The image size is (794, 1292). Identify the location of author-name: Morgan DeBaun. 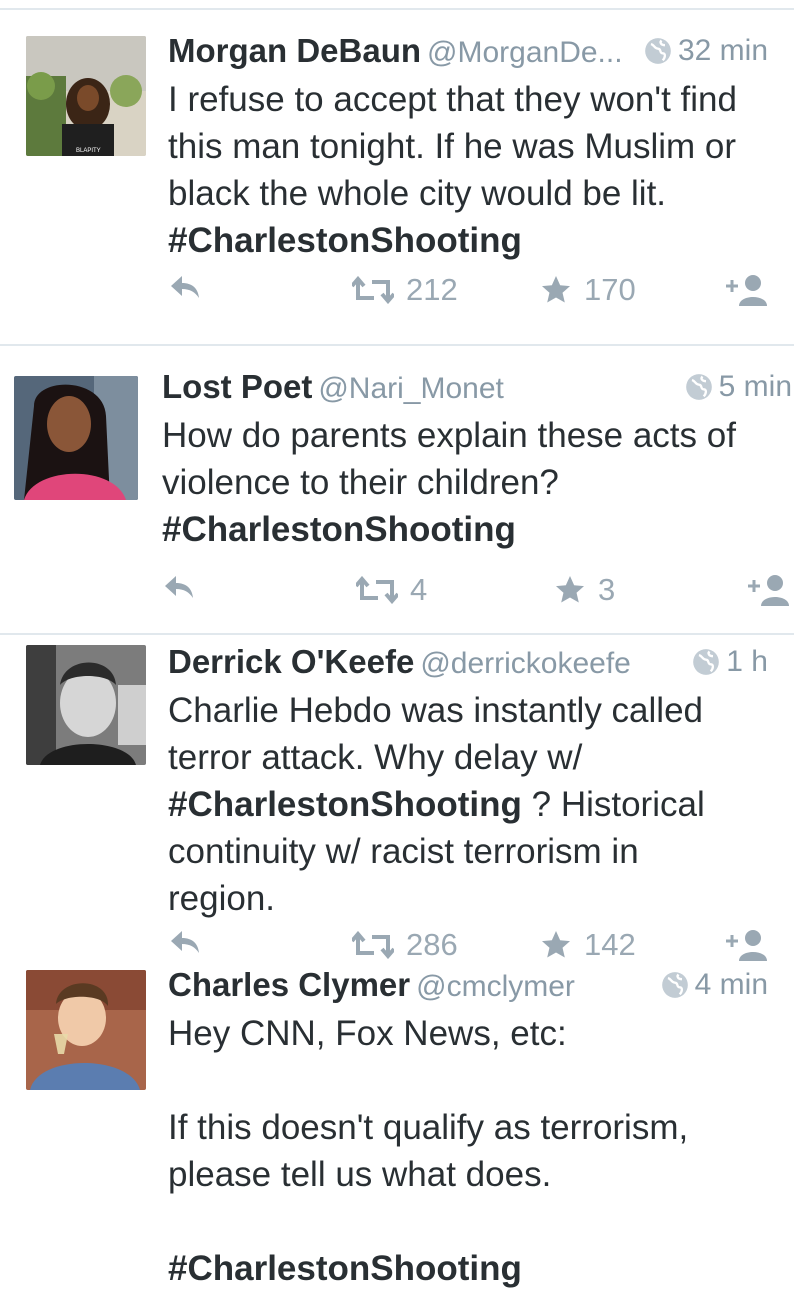
(294, 50).